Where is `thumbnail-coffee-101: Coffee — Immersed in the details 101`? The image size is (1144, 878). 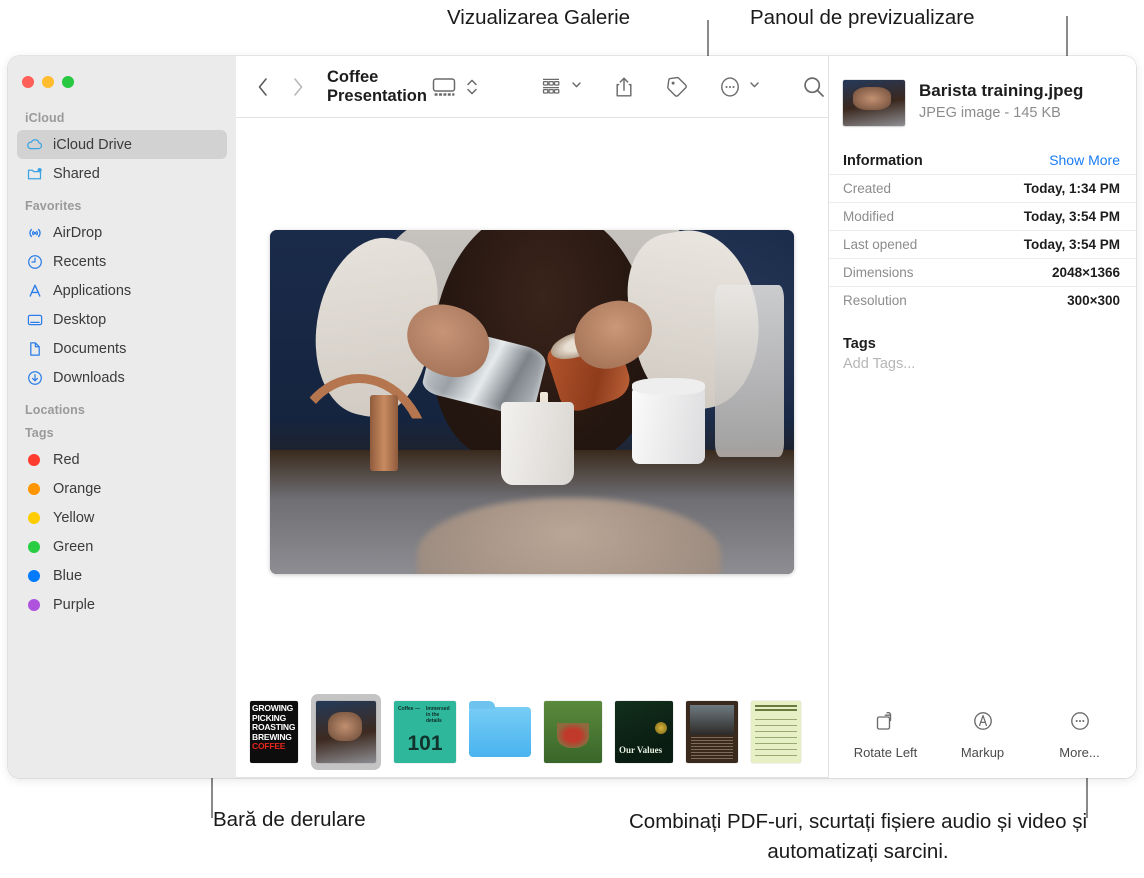
thumbnail-coffee-101: Coffee — Immersed in the details 101 is located at coordinates (425, 732).